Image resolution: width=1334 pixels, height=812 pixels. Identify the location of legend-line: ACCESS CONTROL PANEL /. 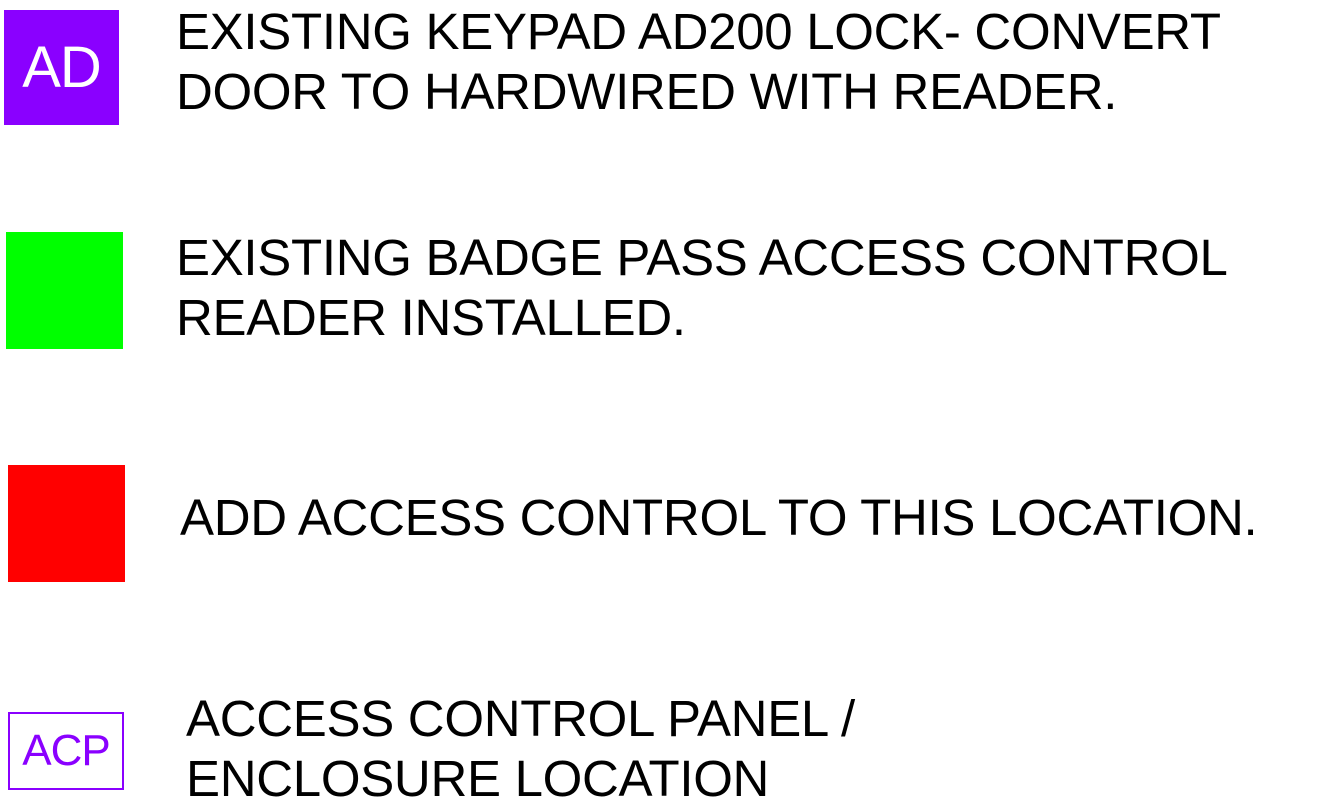
(520, 718).